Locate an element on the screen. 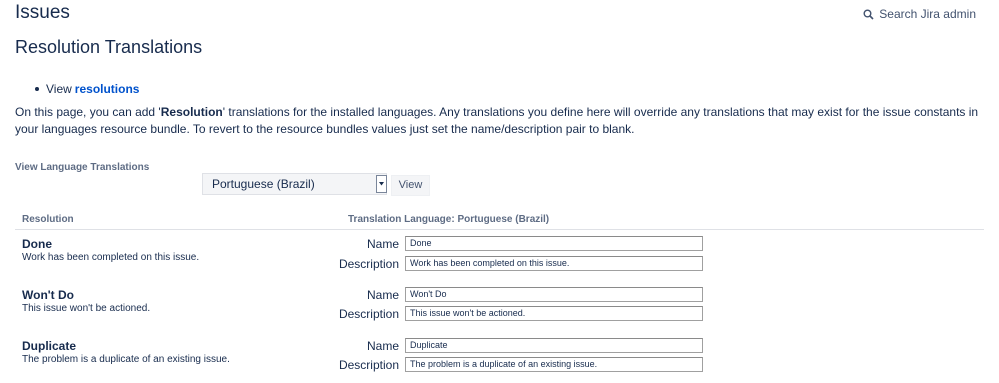 Image resolution: width=999 pixels, height=383 pixels. name-label-duplicate: Name is located at coordinates (382, 346).